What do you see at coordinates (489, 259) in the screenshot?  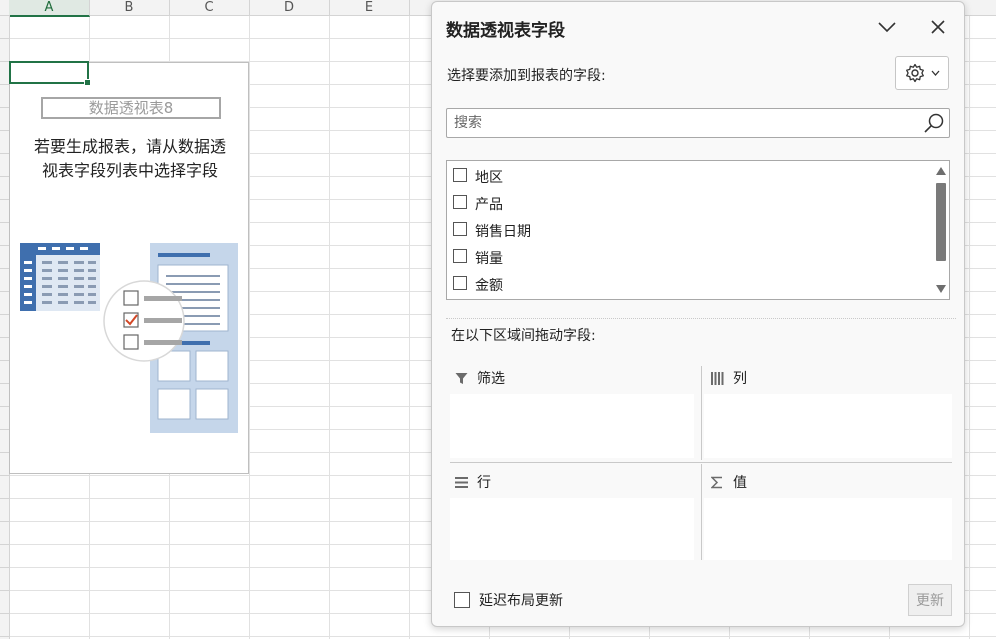 I see `field-label: 销量` at bounding box center [489, 259].